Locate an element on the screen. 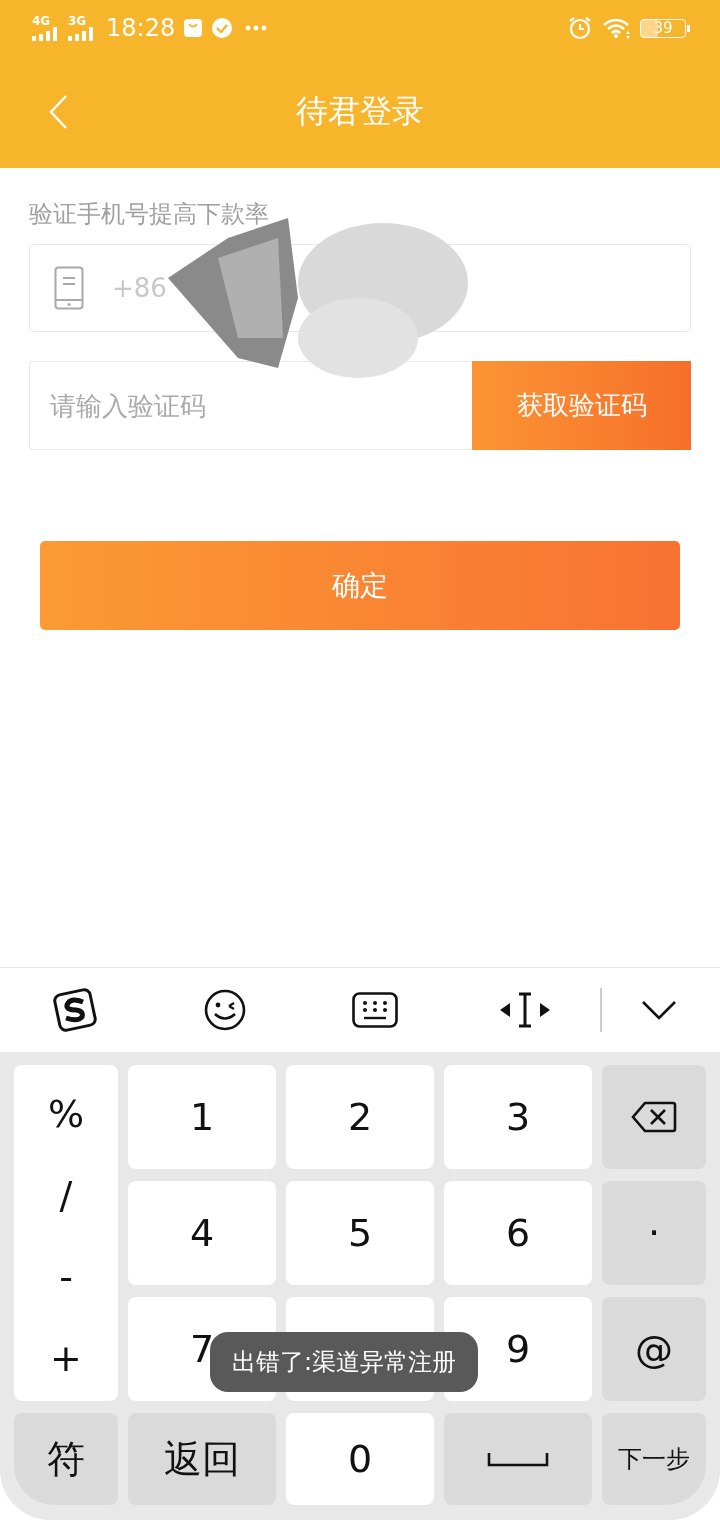  clock: 18:28 is located at coordinates (141, 28).